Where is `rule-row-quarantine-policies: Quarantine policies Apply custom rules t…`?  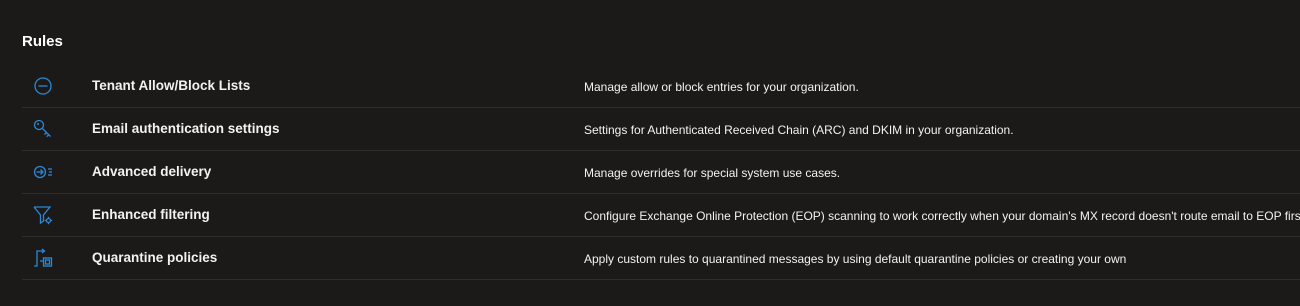
rule-row-quarantine-policies: Quarantine policies Apply custom rules t… is located at coordinates (661, 258).